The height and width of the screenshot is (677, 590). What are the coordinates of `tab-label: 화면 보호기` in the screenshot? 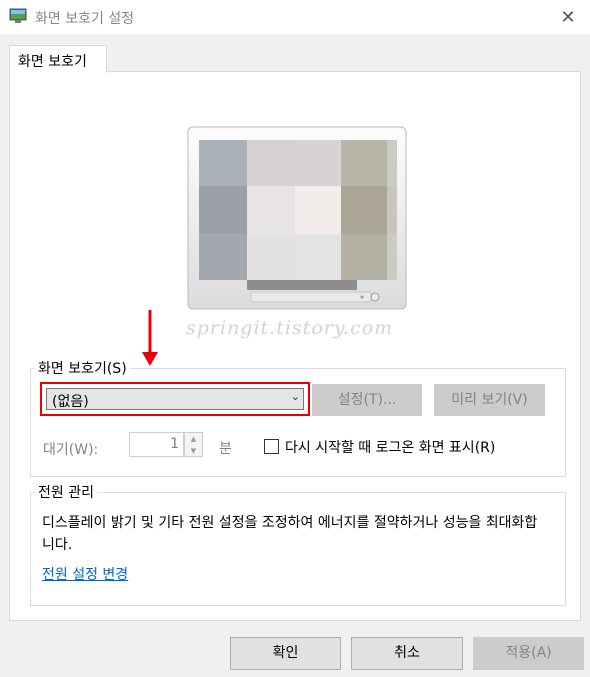 It's located at (52, 62).